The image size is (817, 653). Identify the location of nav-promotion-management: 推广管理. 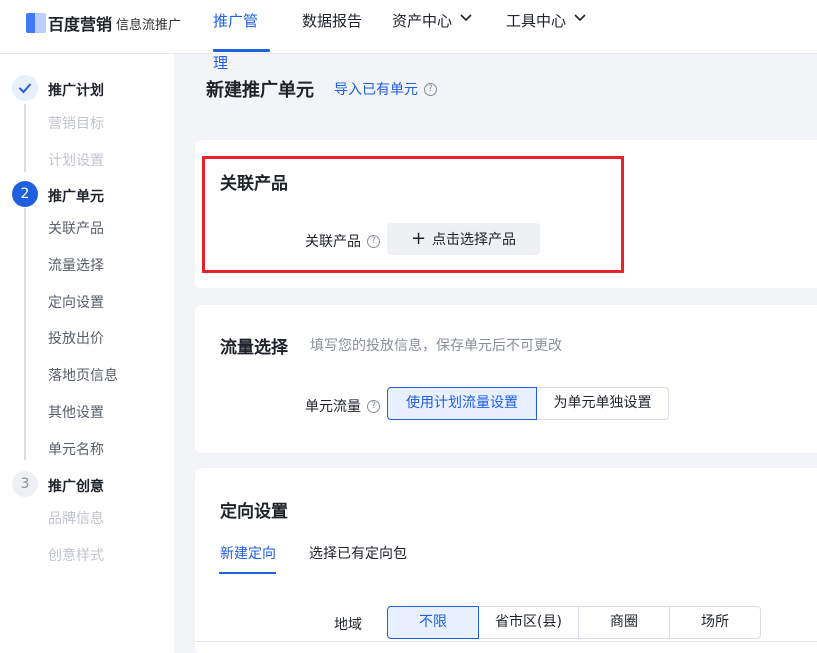
(241, 36).